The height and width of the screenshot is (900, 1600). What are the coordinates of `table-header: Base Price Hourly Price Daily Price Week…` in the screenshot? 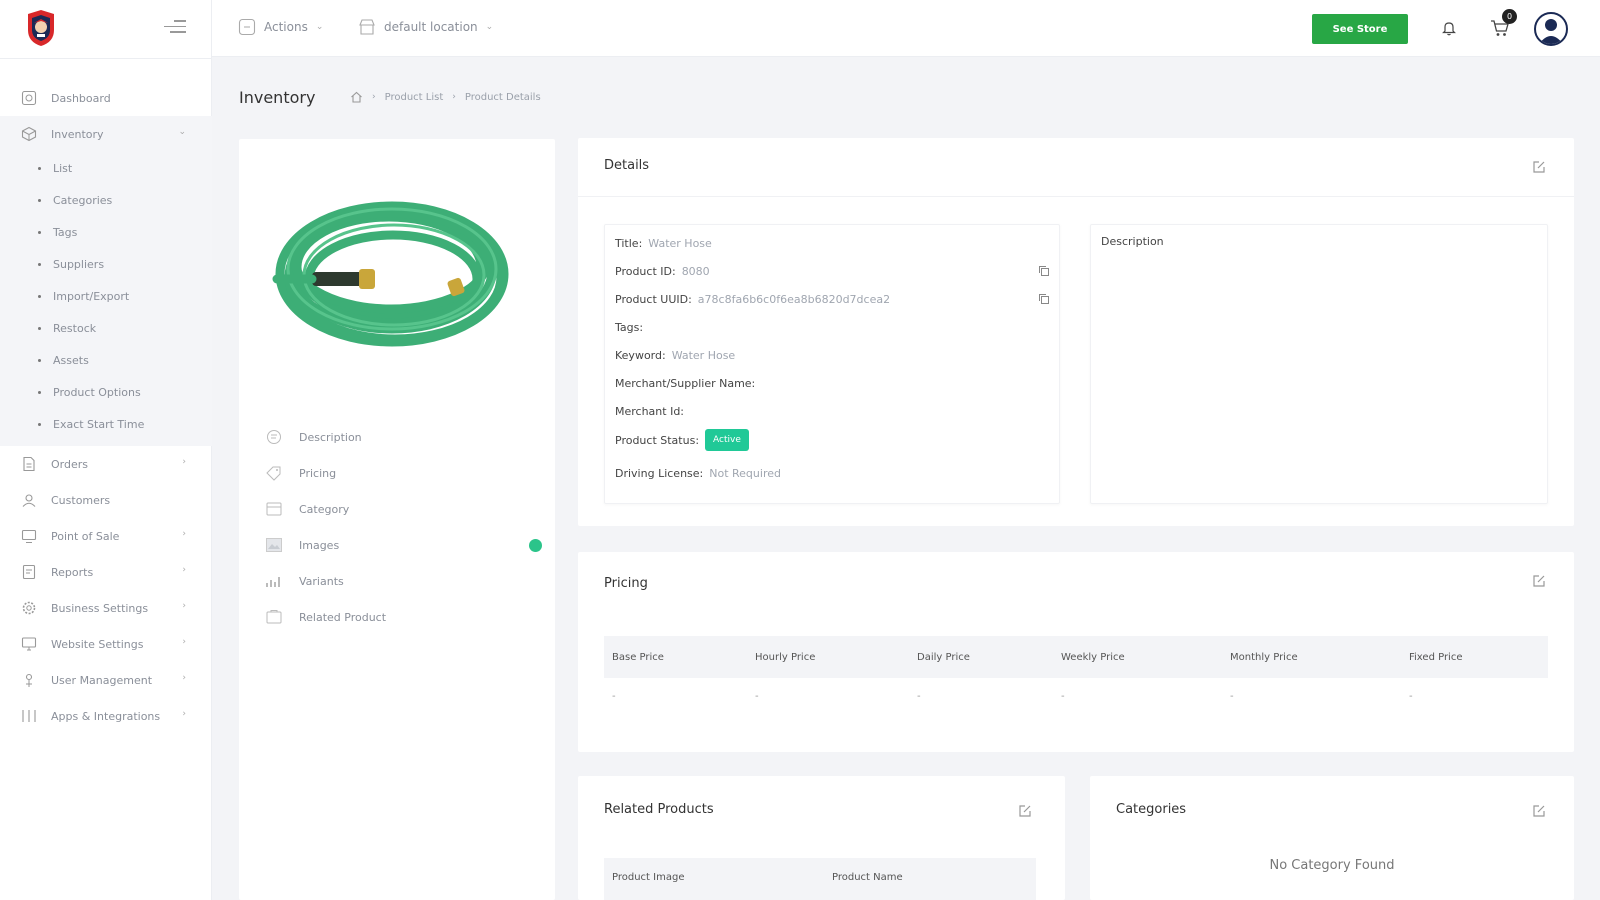 It's located at (1076, 657).